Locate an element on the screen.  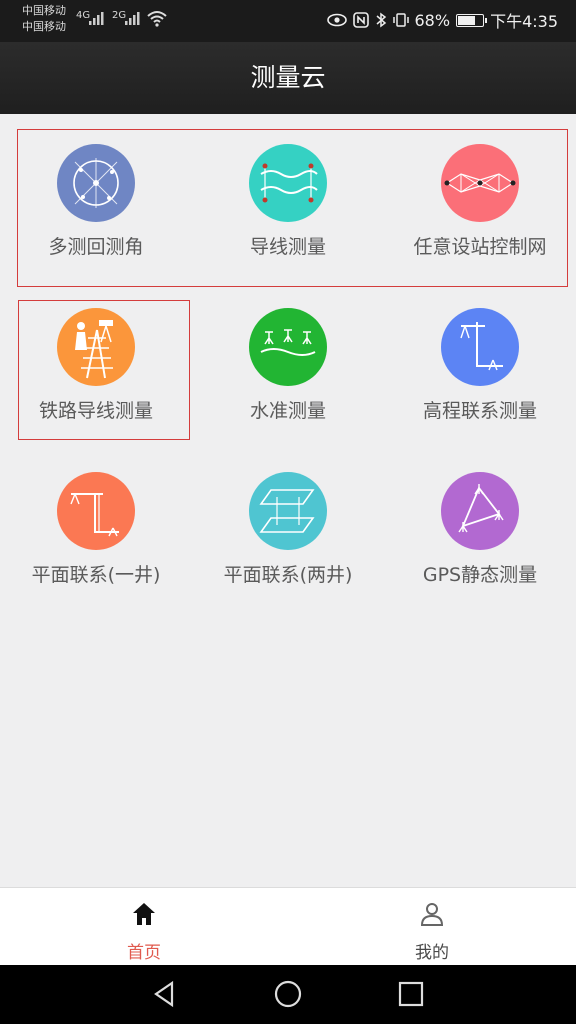
eye-icon is located at coordinates (336, 20).